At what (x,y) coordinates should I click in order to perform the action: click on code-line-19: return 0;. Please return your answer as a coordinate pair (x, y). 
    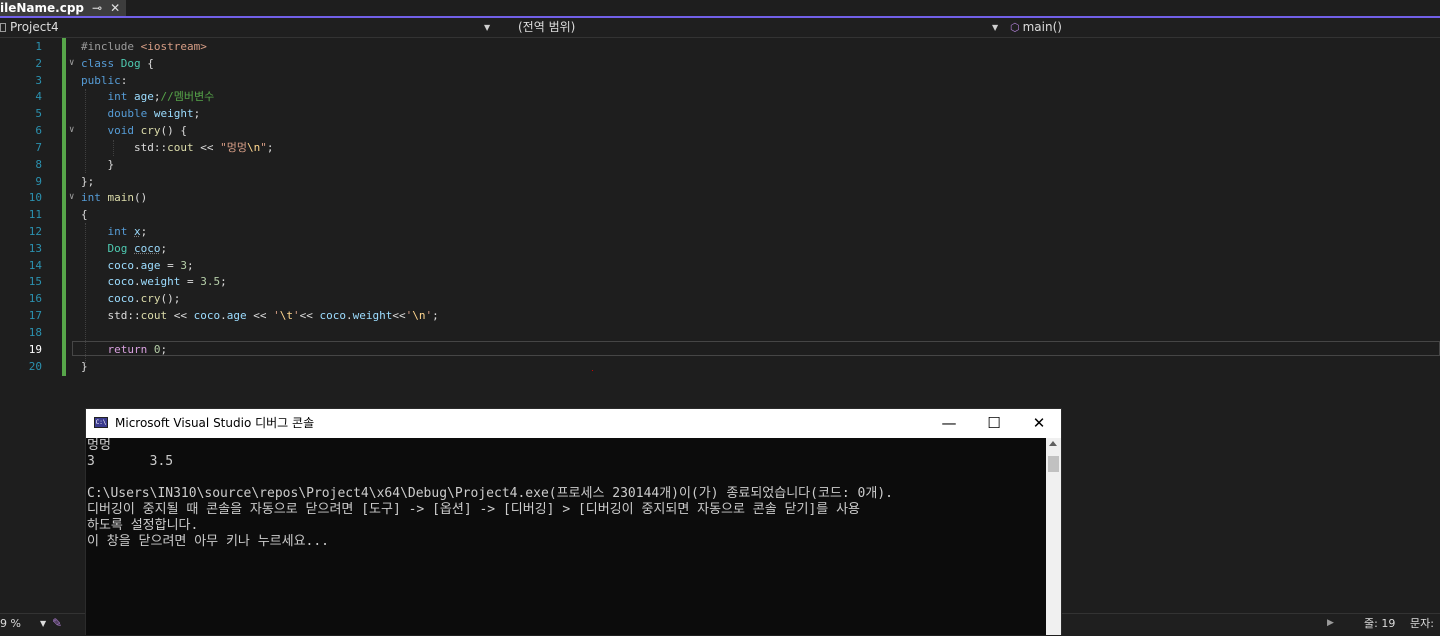
    Looking at the image, I should click on (137, 349).